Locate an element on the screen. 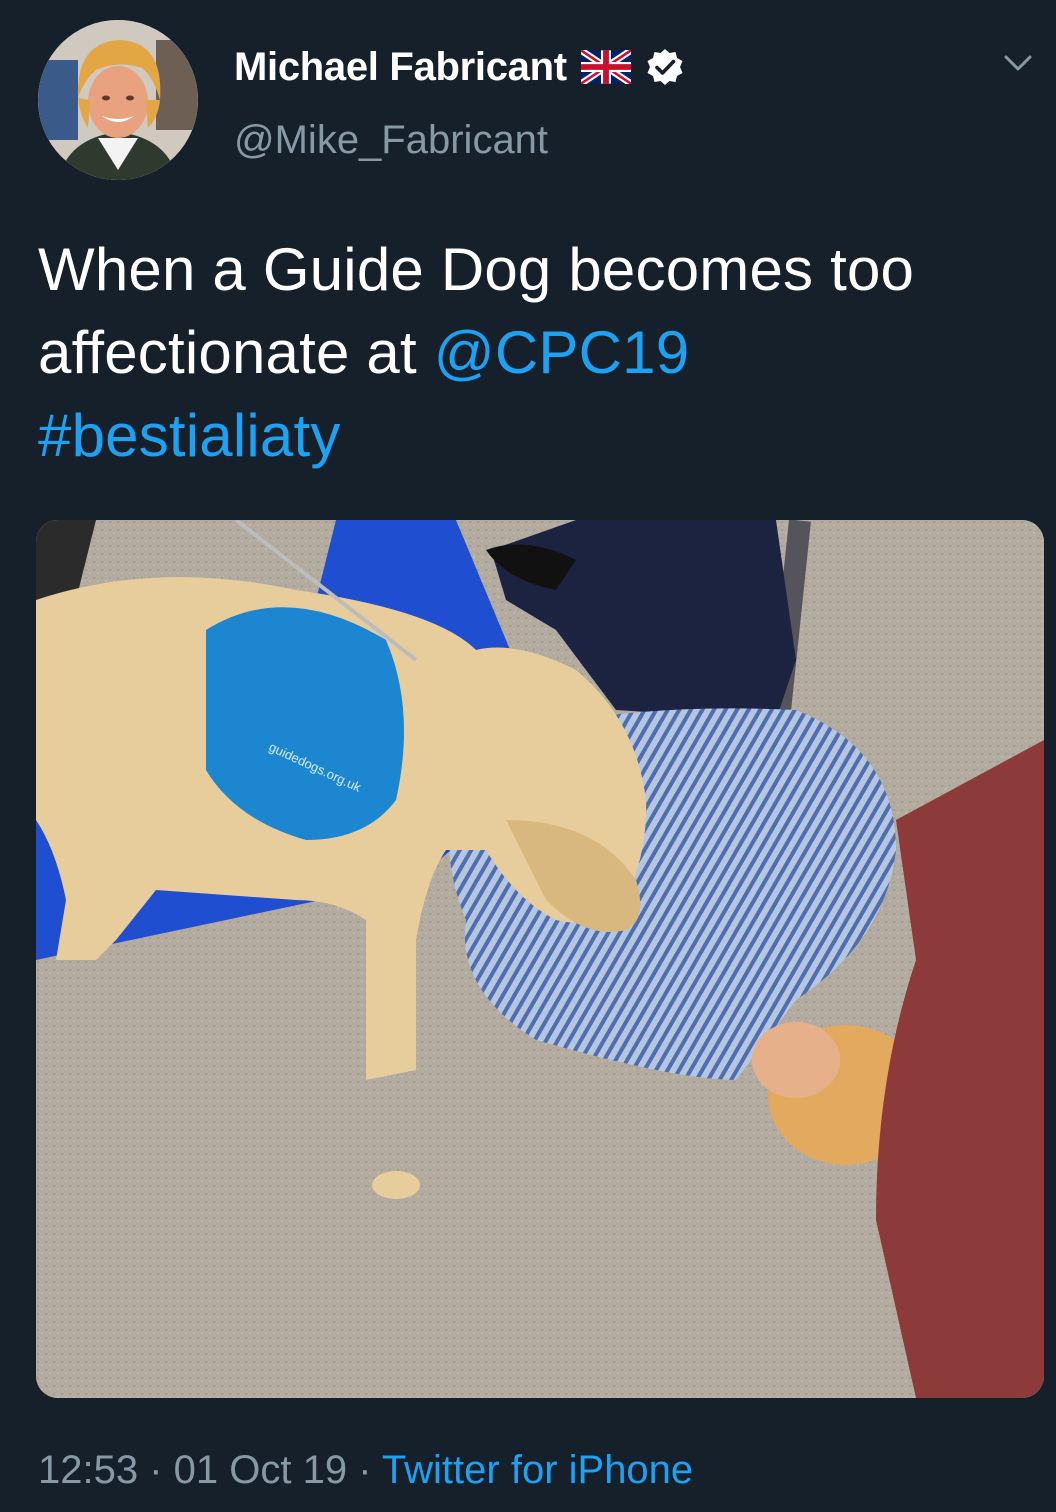  tweet-text-line: #bestialiaty is located at coordinates (533, 435).